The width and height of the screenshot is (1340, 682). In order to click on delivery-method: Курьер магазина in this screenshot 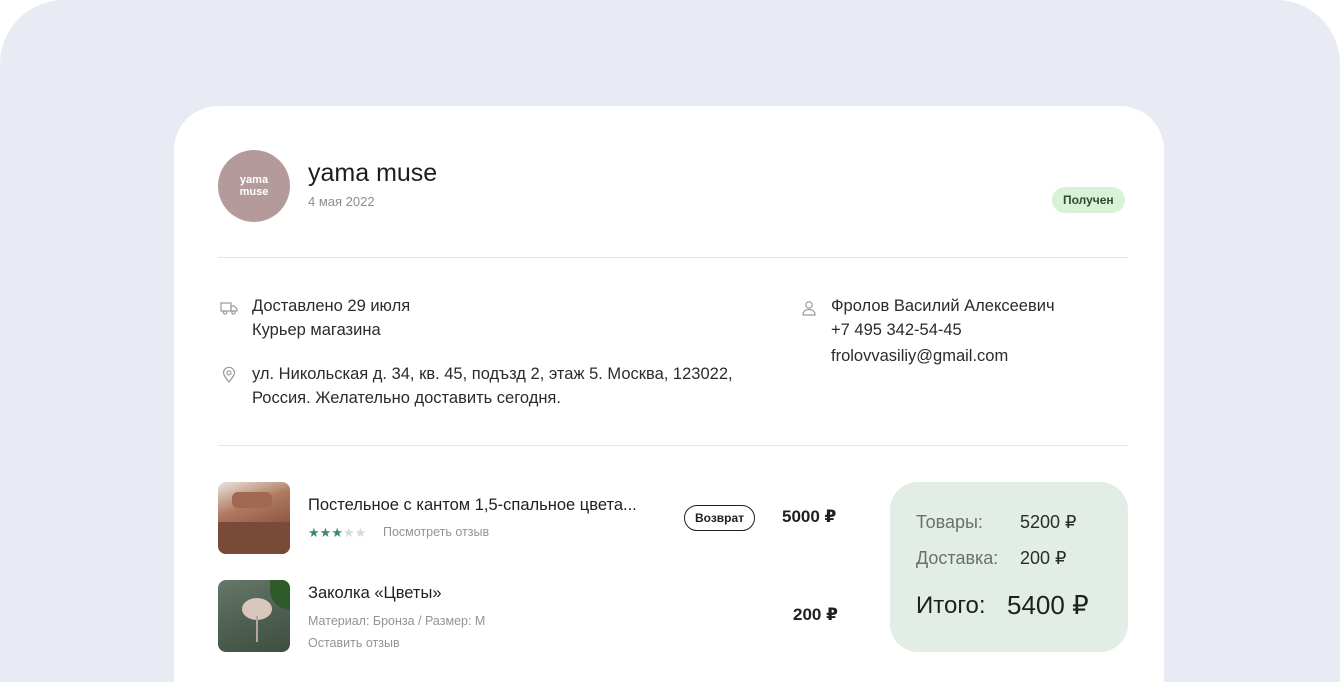, I will do `click(316, 330)`.